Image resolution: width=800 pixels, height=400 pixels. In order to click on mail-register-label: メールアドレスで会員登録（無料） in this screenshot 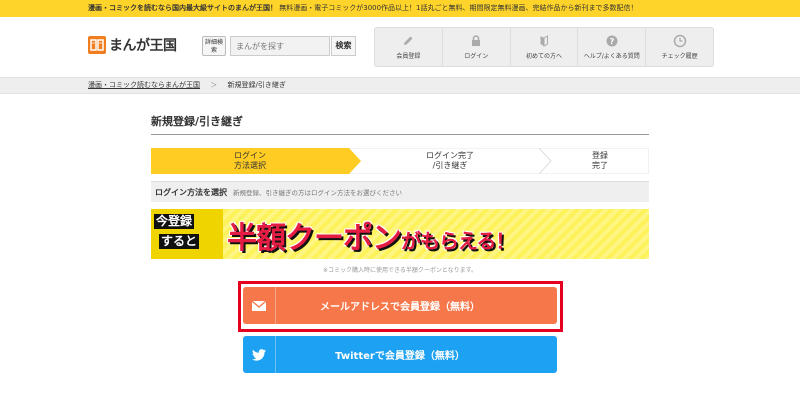, I will do `click(400, 307)`.